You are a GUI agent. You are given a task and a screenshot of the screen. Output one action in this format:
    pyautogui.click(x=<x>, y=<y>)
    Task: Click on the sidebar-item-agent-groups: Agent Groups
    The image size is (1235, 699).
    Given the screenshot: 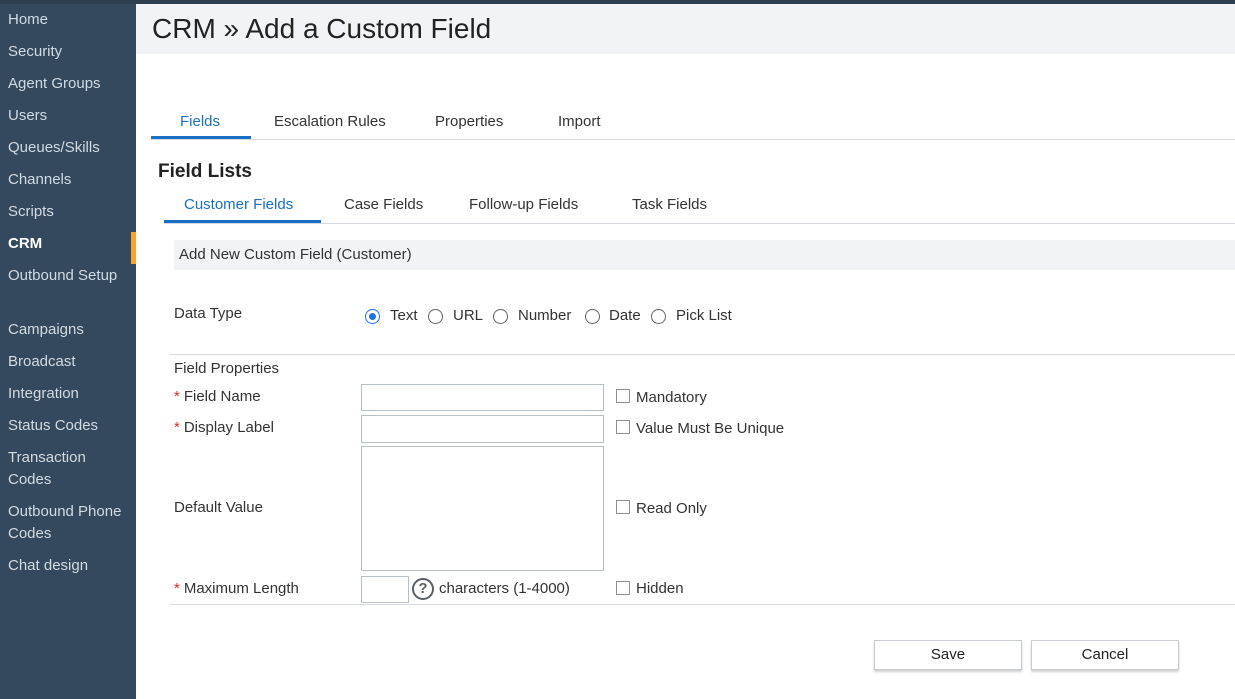 What is the action you would take?
    pyautogui.click(x=69, y=84)
    